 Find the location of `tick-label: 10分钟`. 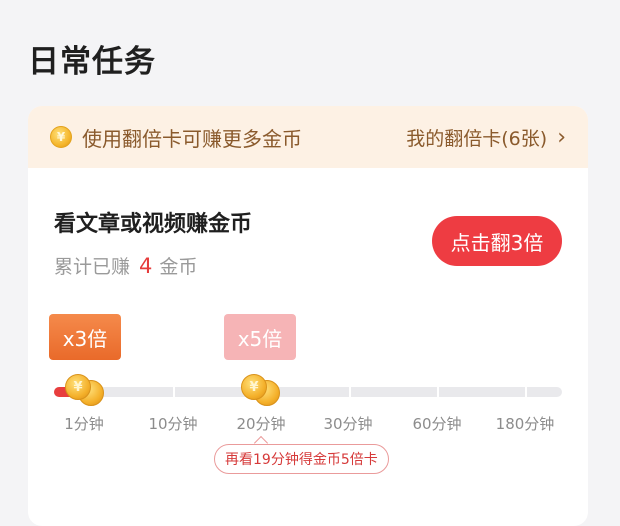

tick-label: 10分钟 is located at coordinates (173, 424).